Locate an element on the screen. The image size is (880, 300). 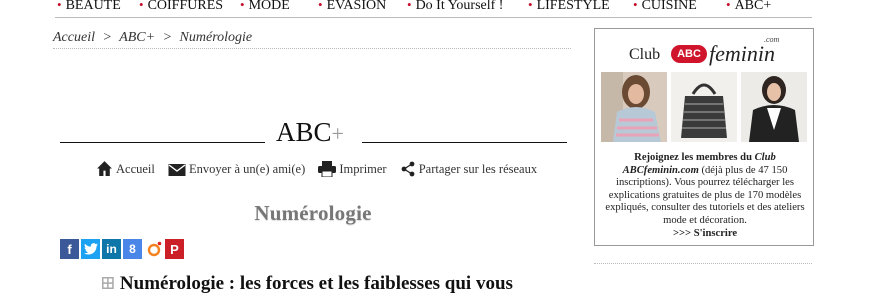
page-title: Numérologie is located at coordinates (313, 213).